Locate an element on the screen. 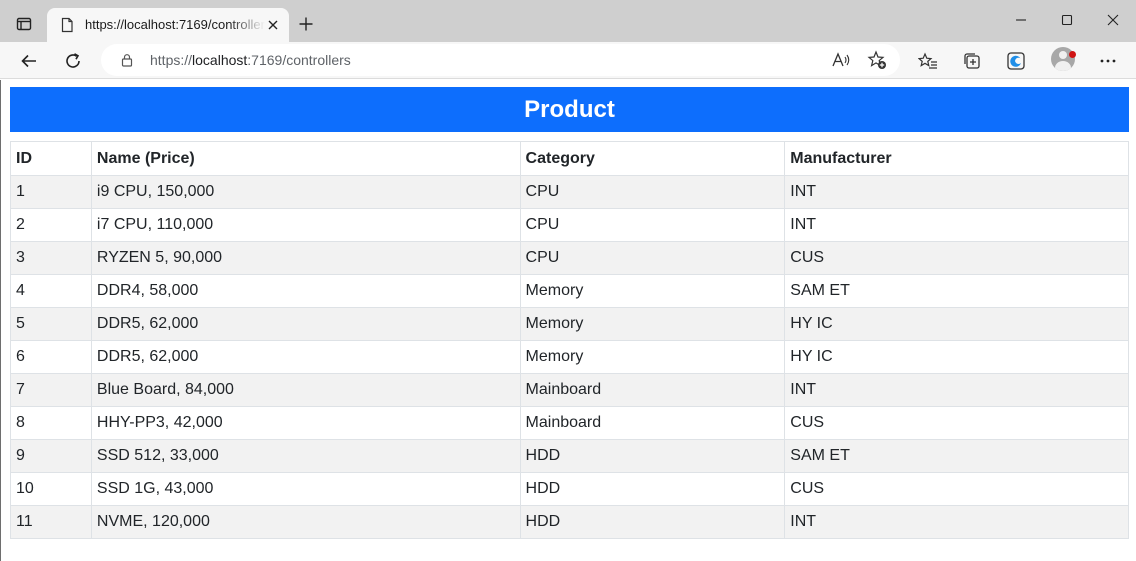  table-row: 8 HHY-PP3, 42,000 Mainboard CUS is located at coordinates (569, 423).